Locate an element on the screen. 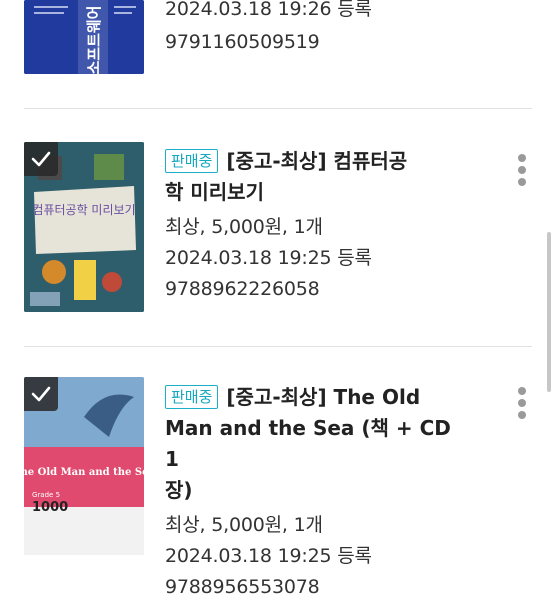  registered-date: 2024.03.18 19:26 등록 is located at coordinates (268, 10).